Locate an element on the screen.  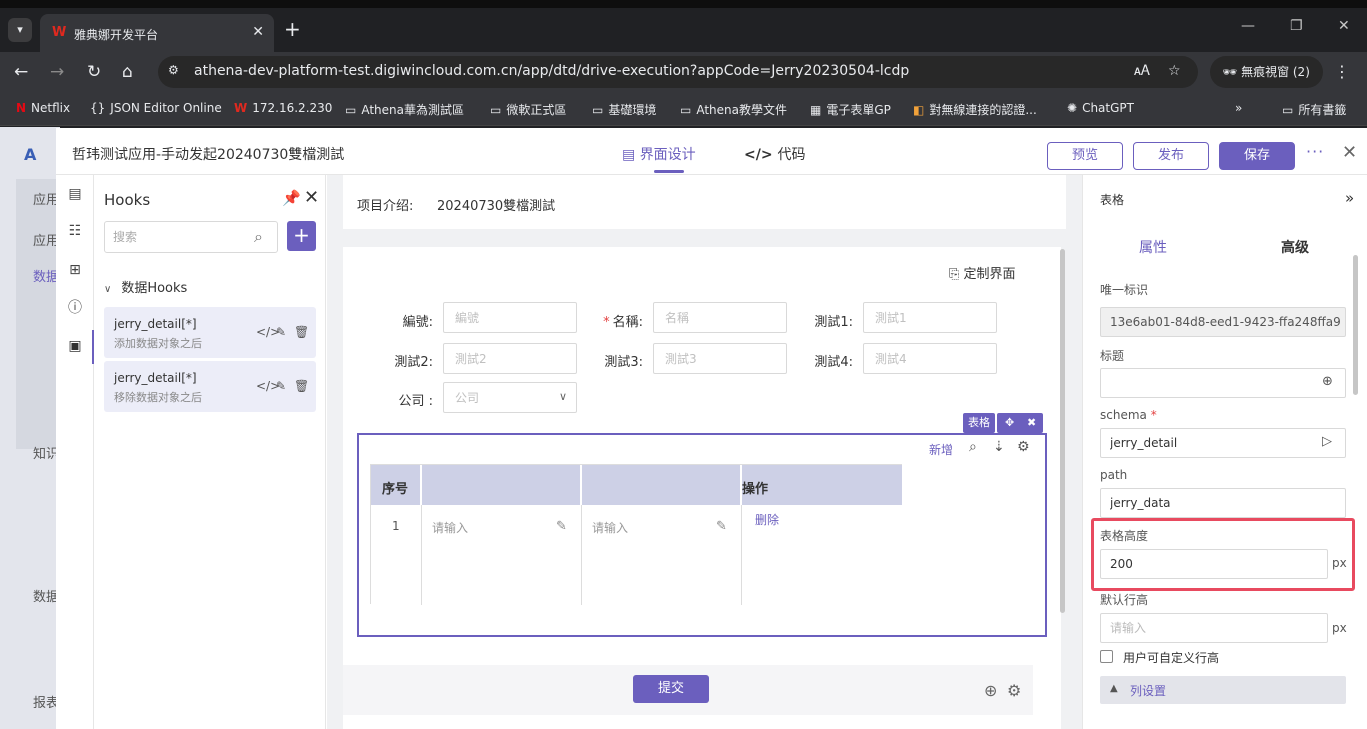
tab-code: </> 代码 is located at coordinates (774, 154).